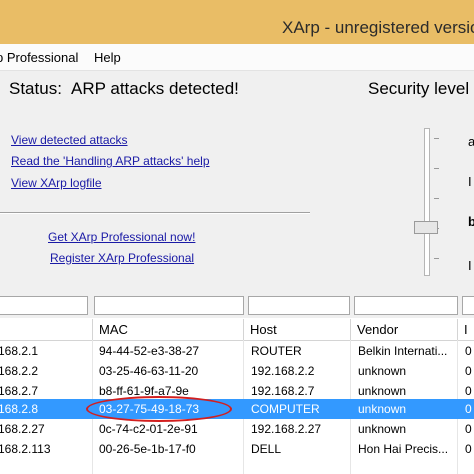 The height and width of the screenshot is (474, 474). What do you see at coordinates (44, 305) in the screenshot?
I see `filter-input-ip` at bounding box center [44, 305].